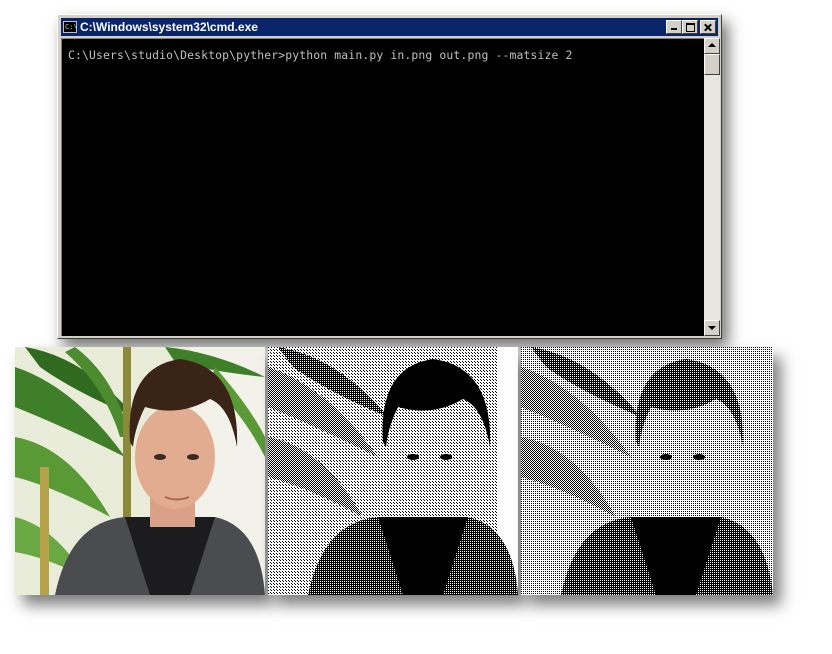  I want to click on window-controls, so click(691, 27).